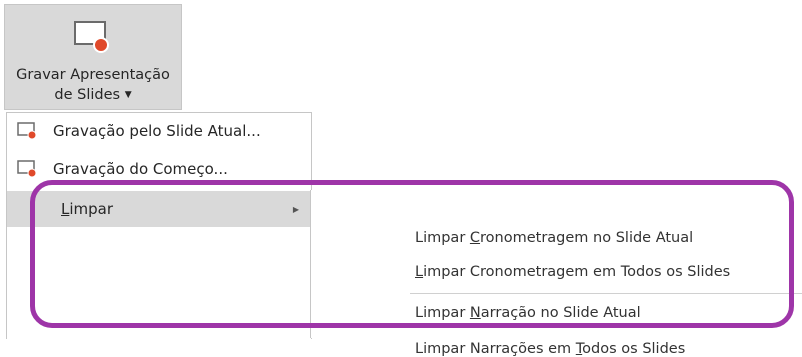  What do you see at coordinates (93, 37) in the screenshot?
I see `record-slideshow-icon` at bounding box center [93, 37].